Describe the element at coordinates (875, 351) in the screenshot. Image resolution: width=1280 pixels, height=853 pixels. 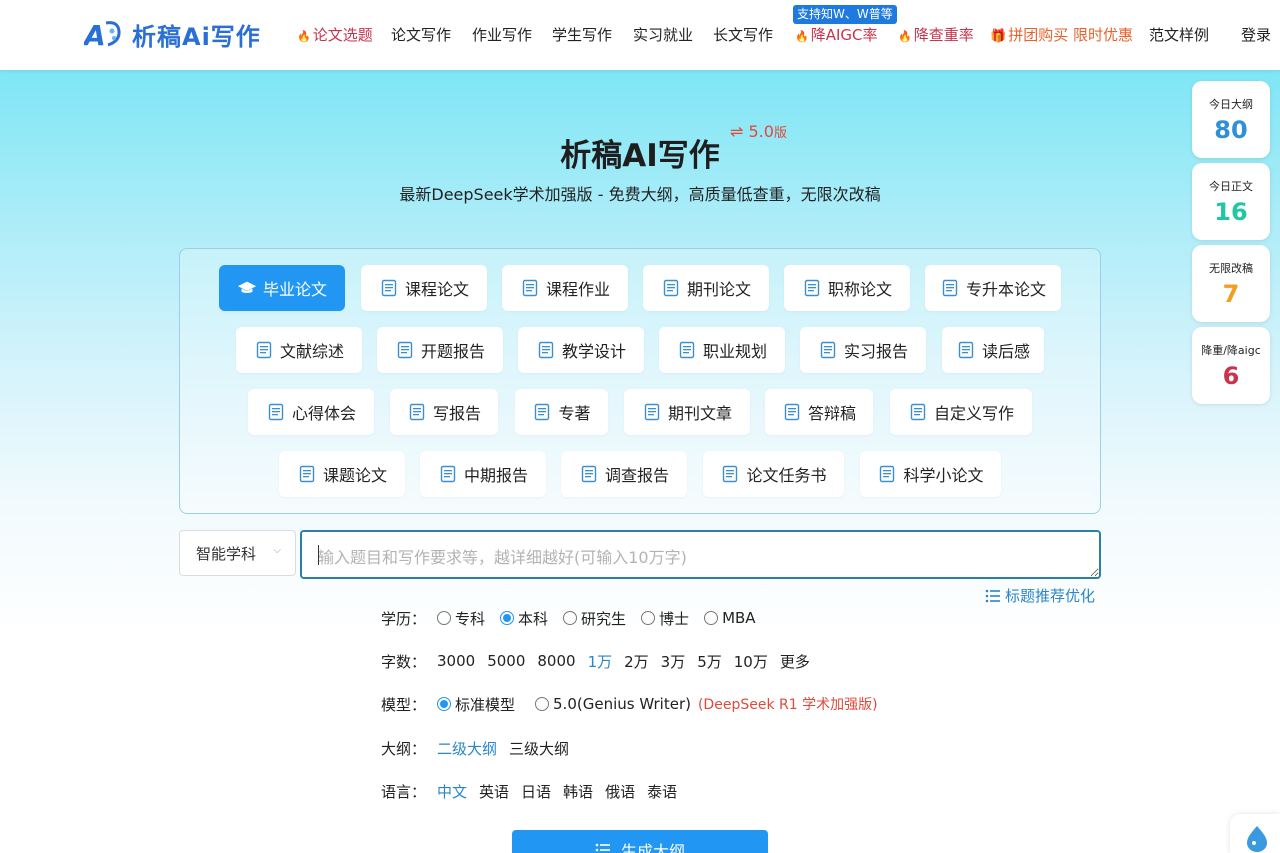
I see `category-label: 实习报告` at that location.